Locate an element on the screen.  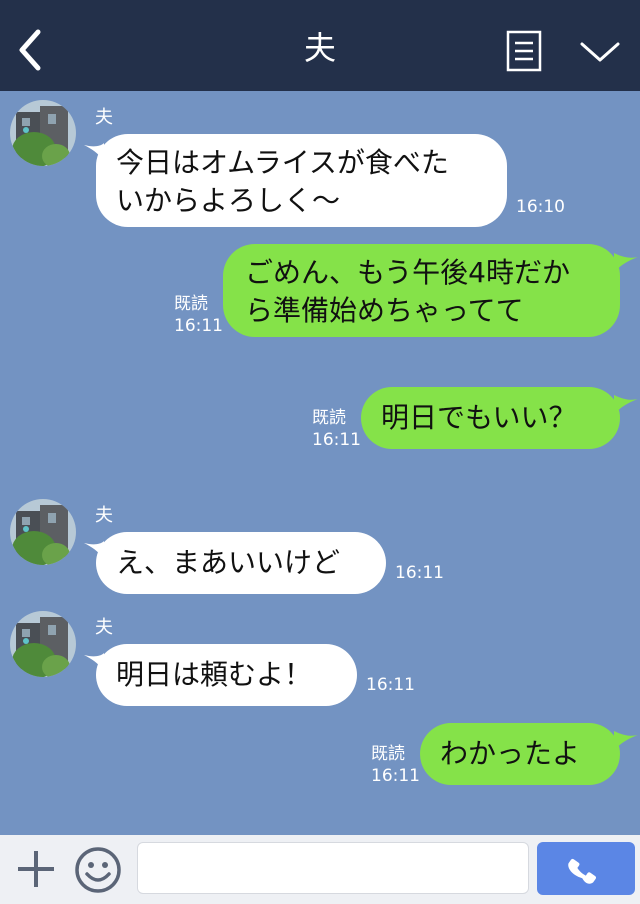
message-bubble-received: え、まあいいけど is located at coordinates (241, 563).